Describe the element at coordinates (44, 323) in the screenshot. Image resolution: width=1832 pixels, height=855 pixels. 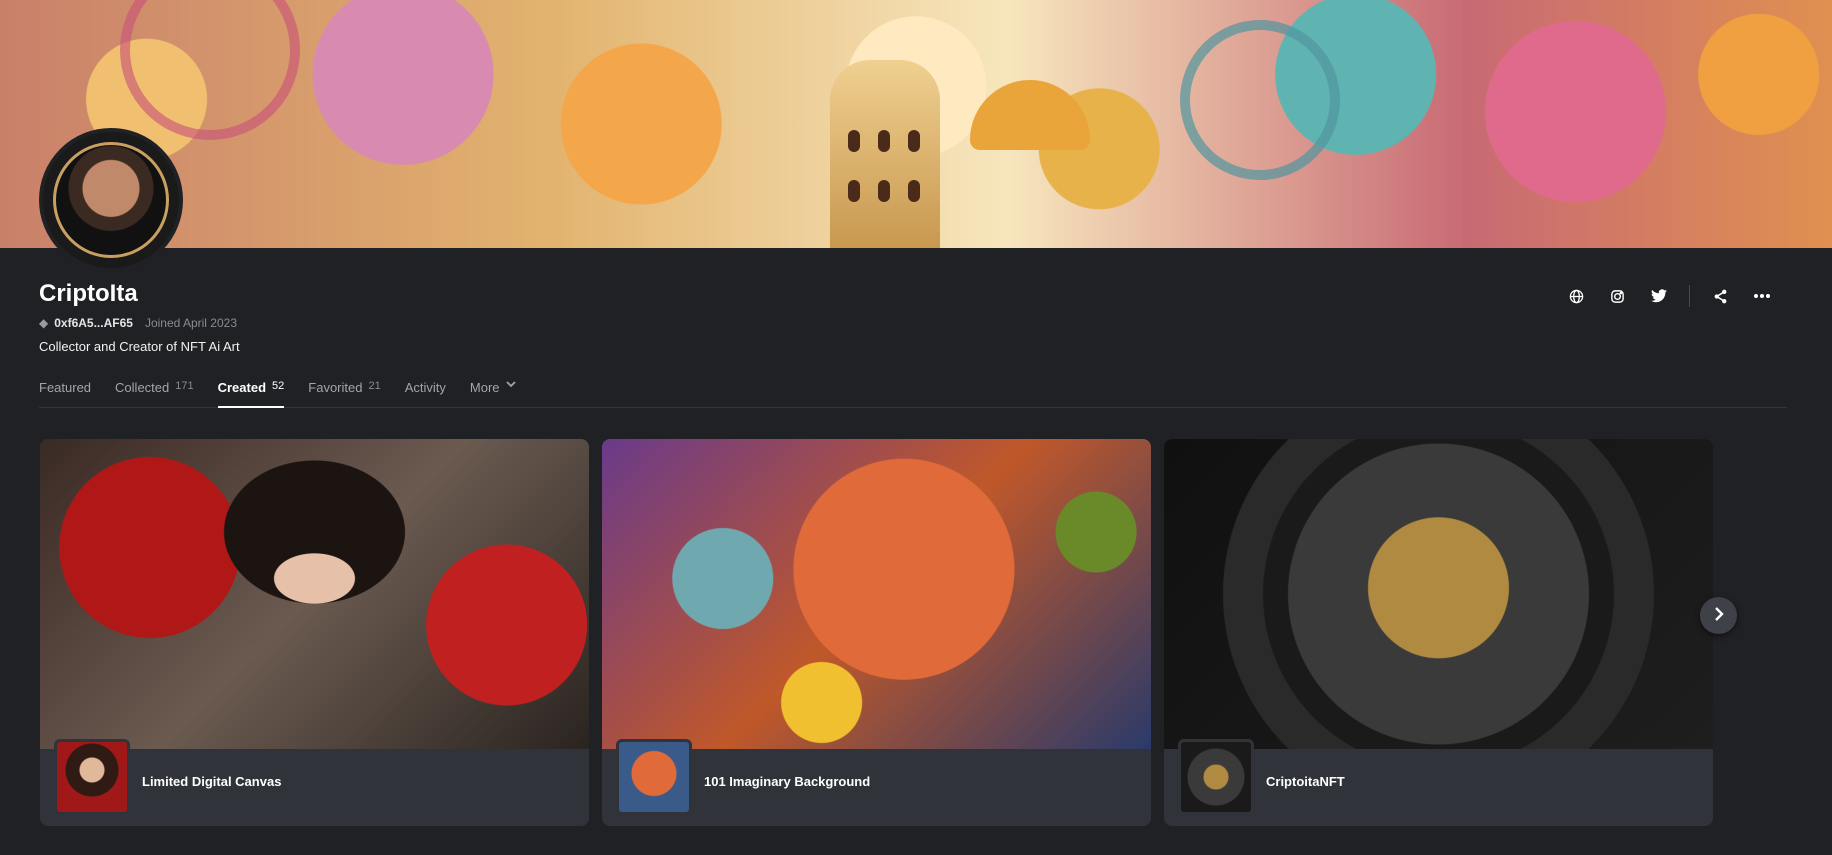
I see `ethereum-icon: ◆` at that location.